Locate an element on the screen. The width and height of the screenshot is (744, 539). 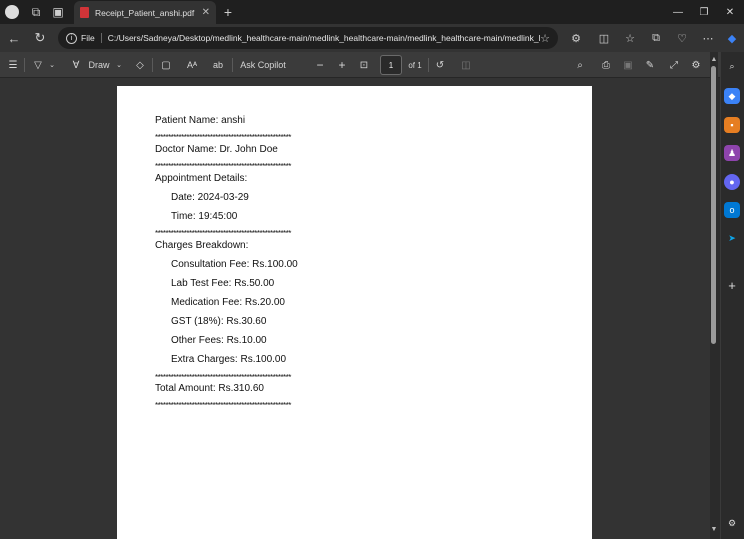
sidebar-add-icon: + is located at coordinates (732, 285).